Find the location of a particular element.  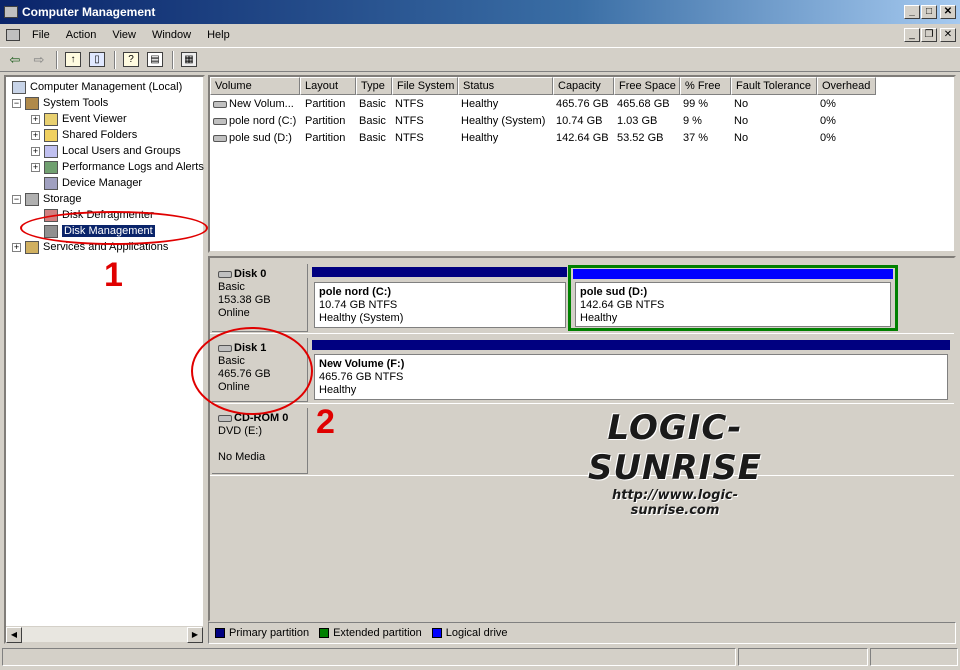

disk-info-cdrom0: CD-ROM 0 DVD (E:) No Media is located at coordinates (260, 441).